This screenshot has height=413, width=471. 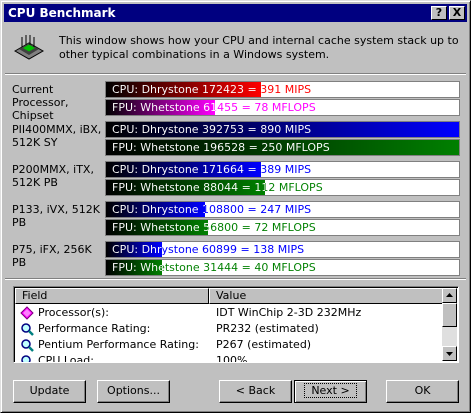 What do you see at coordinates (457, 13) in the screenshot?
I see `close-button: X` at bounding box center [457, 13].